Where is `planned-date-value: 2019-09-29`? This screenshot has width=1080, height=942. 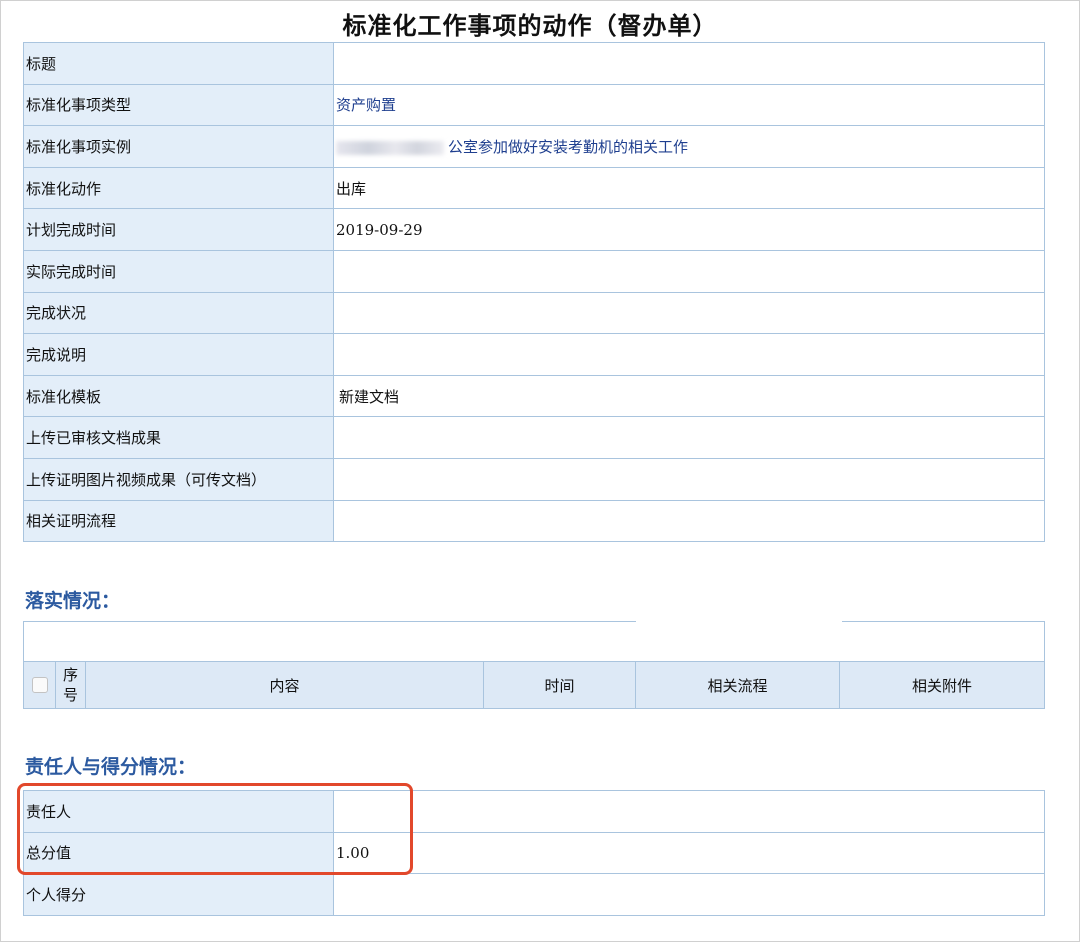 planned-date-value: 2019-09-29 is located at coordinates (689, 229).